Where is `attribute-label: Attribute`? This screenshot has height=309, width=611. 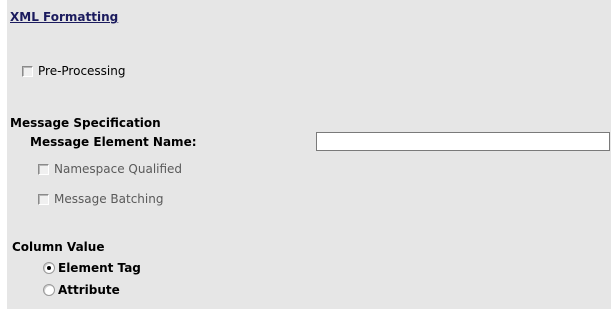 attribute-label: Attribute is located at coordinates (89, 290).